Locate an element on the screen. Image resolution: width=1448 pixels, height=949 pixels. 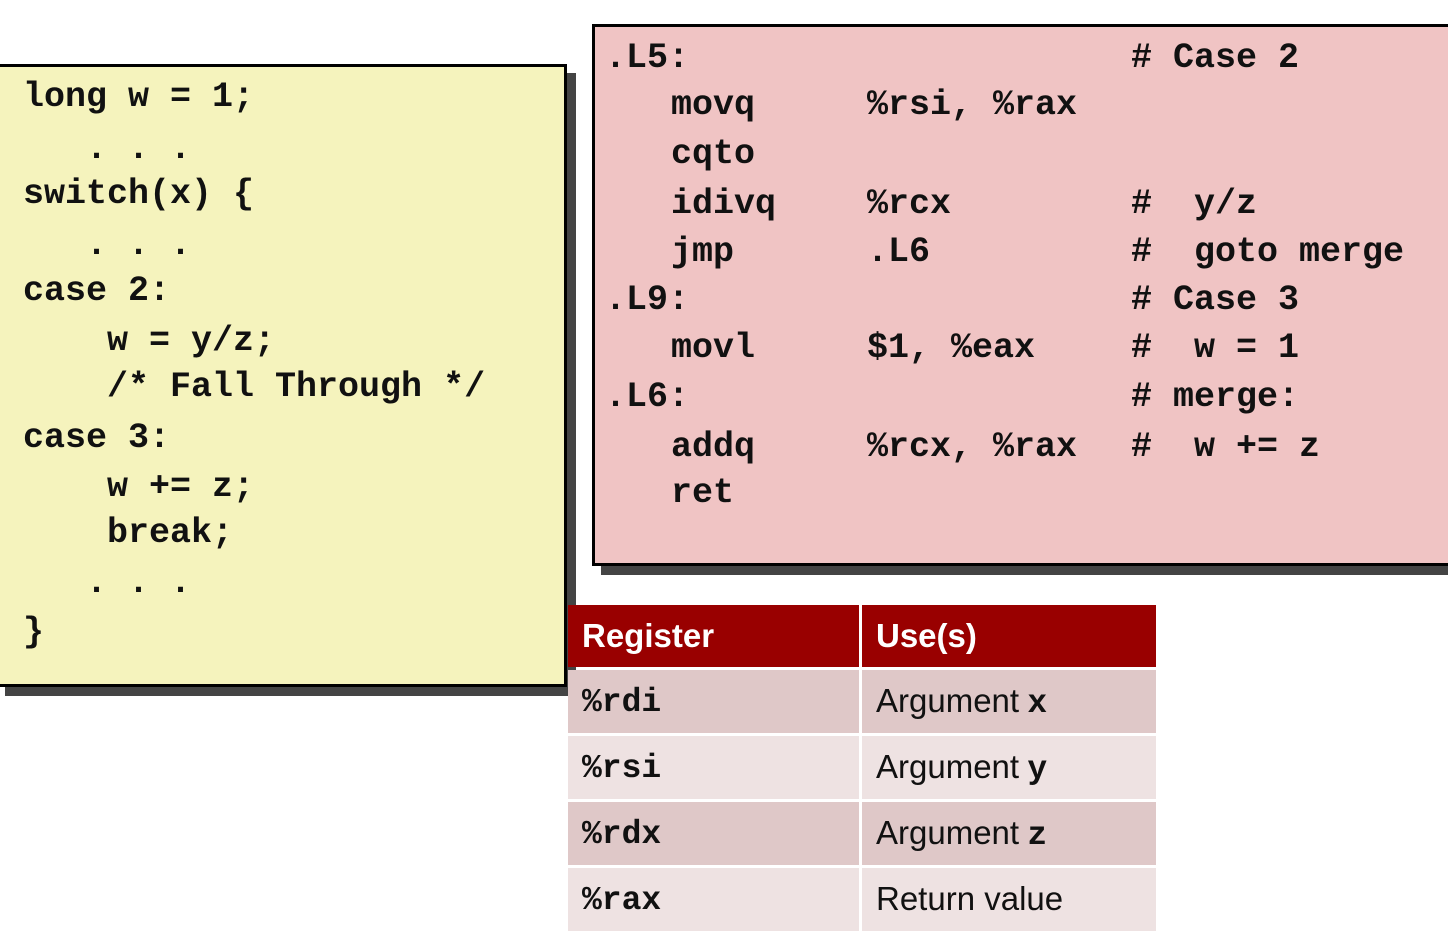
use-cell: Argument x is located at coordinates (1009, 701).